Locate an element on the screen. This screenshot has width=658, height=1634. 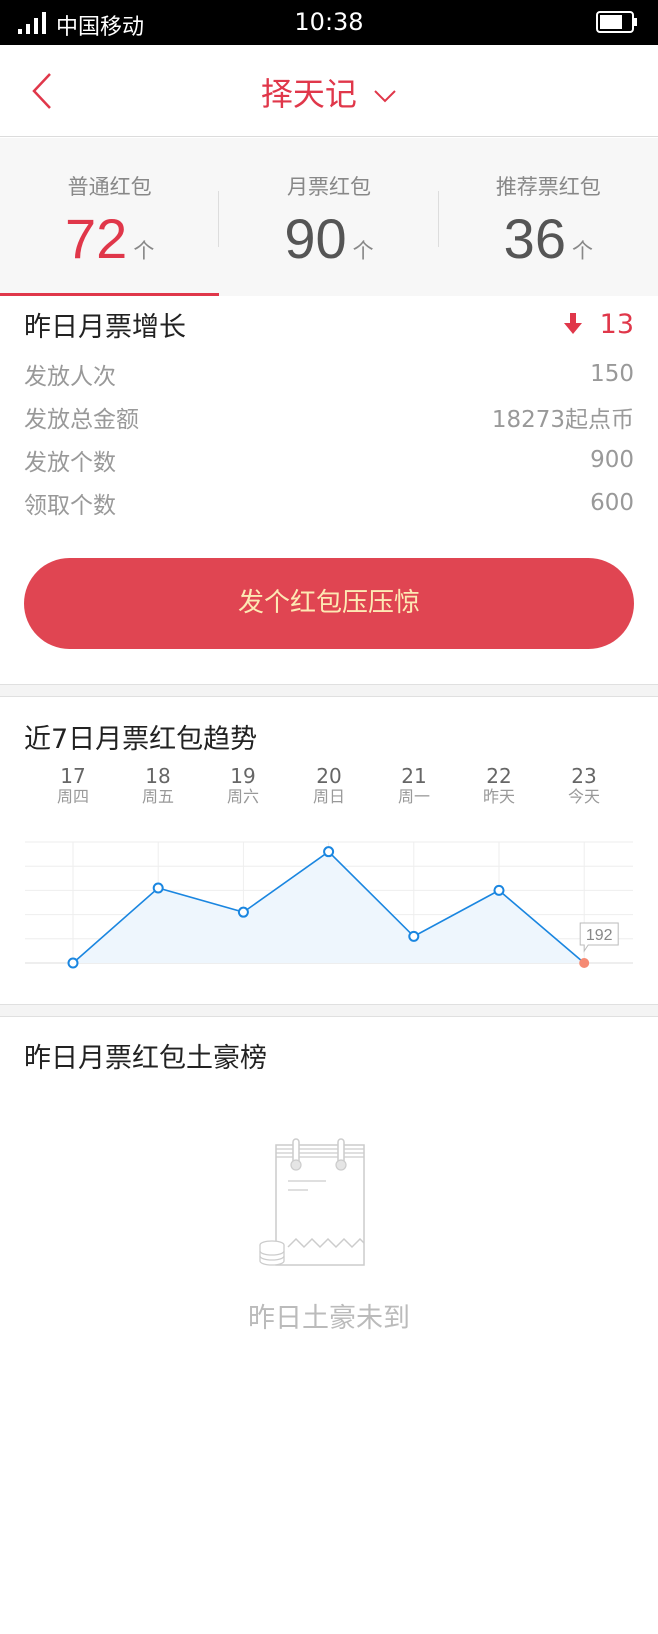
stats-row: 领取个数 600 is located at coordinates (329, 502).